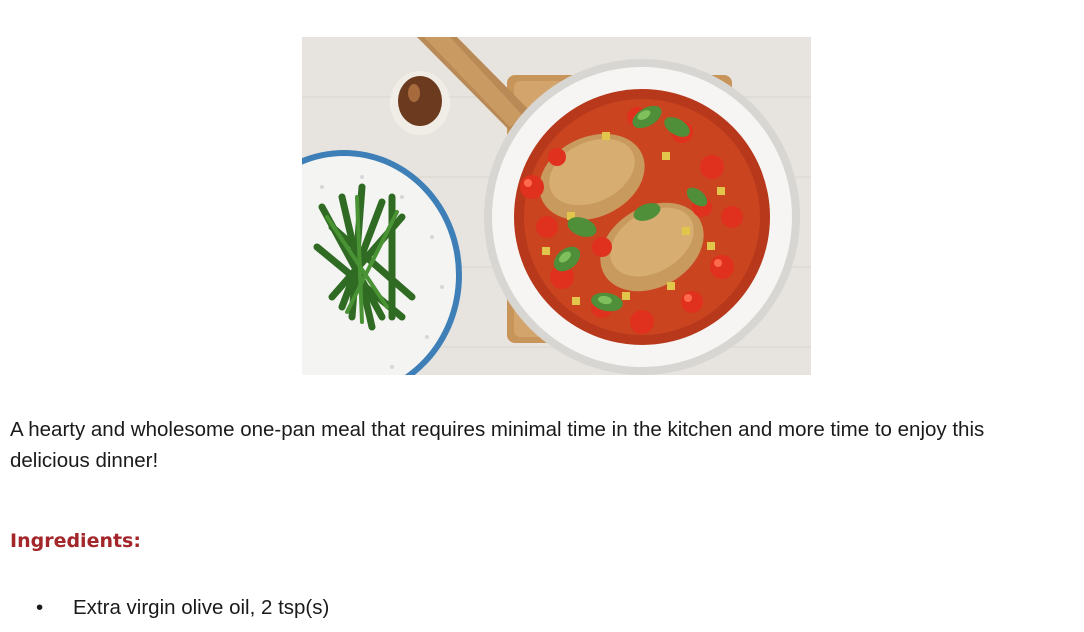  I want to click on ingredient-text: Extra virgin olive oil, 2 tsp(s), so click(201, 607).